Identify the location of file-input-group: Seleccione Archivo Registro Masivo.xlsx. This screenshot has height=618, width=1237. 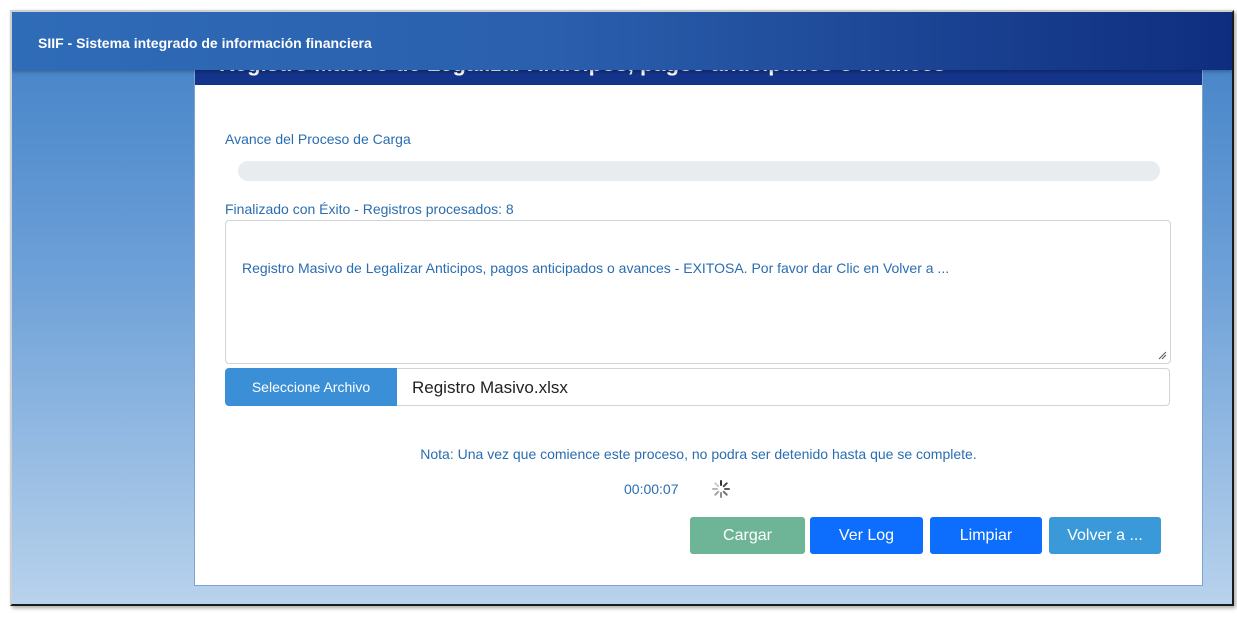
(698, 387).